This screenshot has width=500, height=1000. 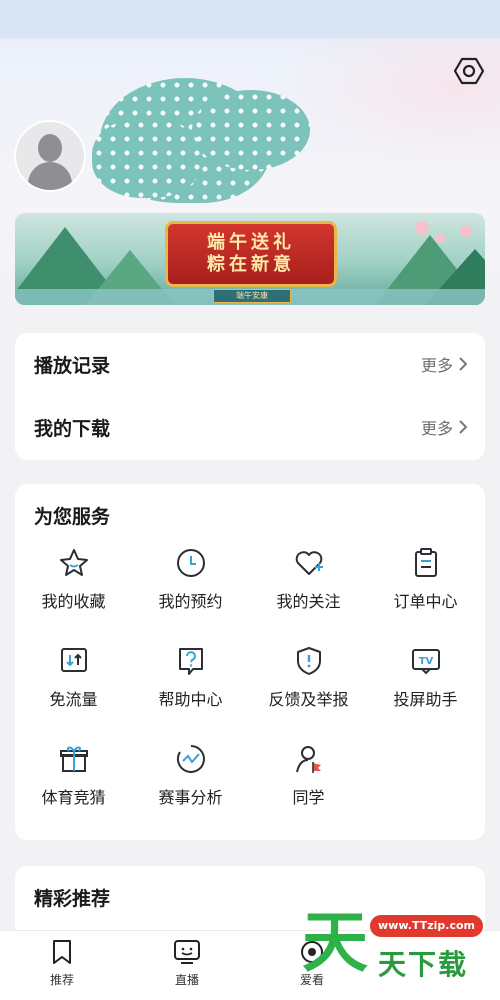 I want to click on service-match-analysis: 赛事分析, so click(x=190, y=787).